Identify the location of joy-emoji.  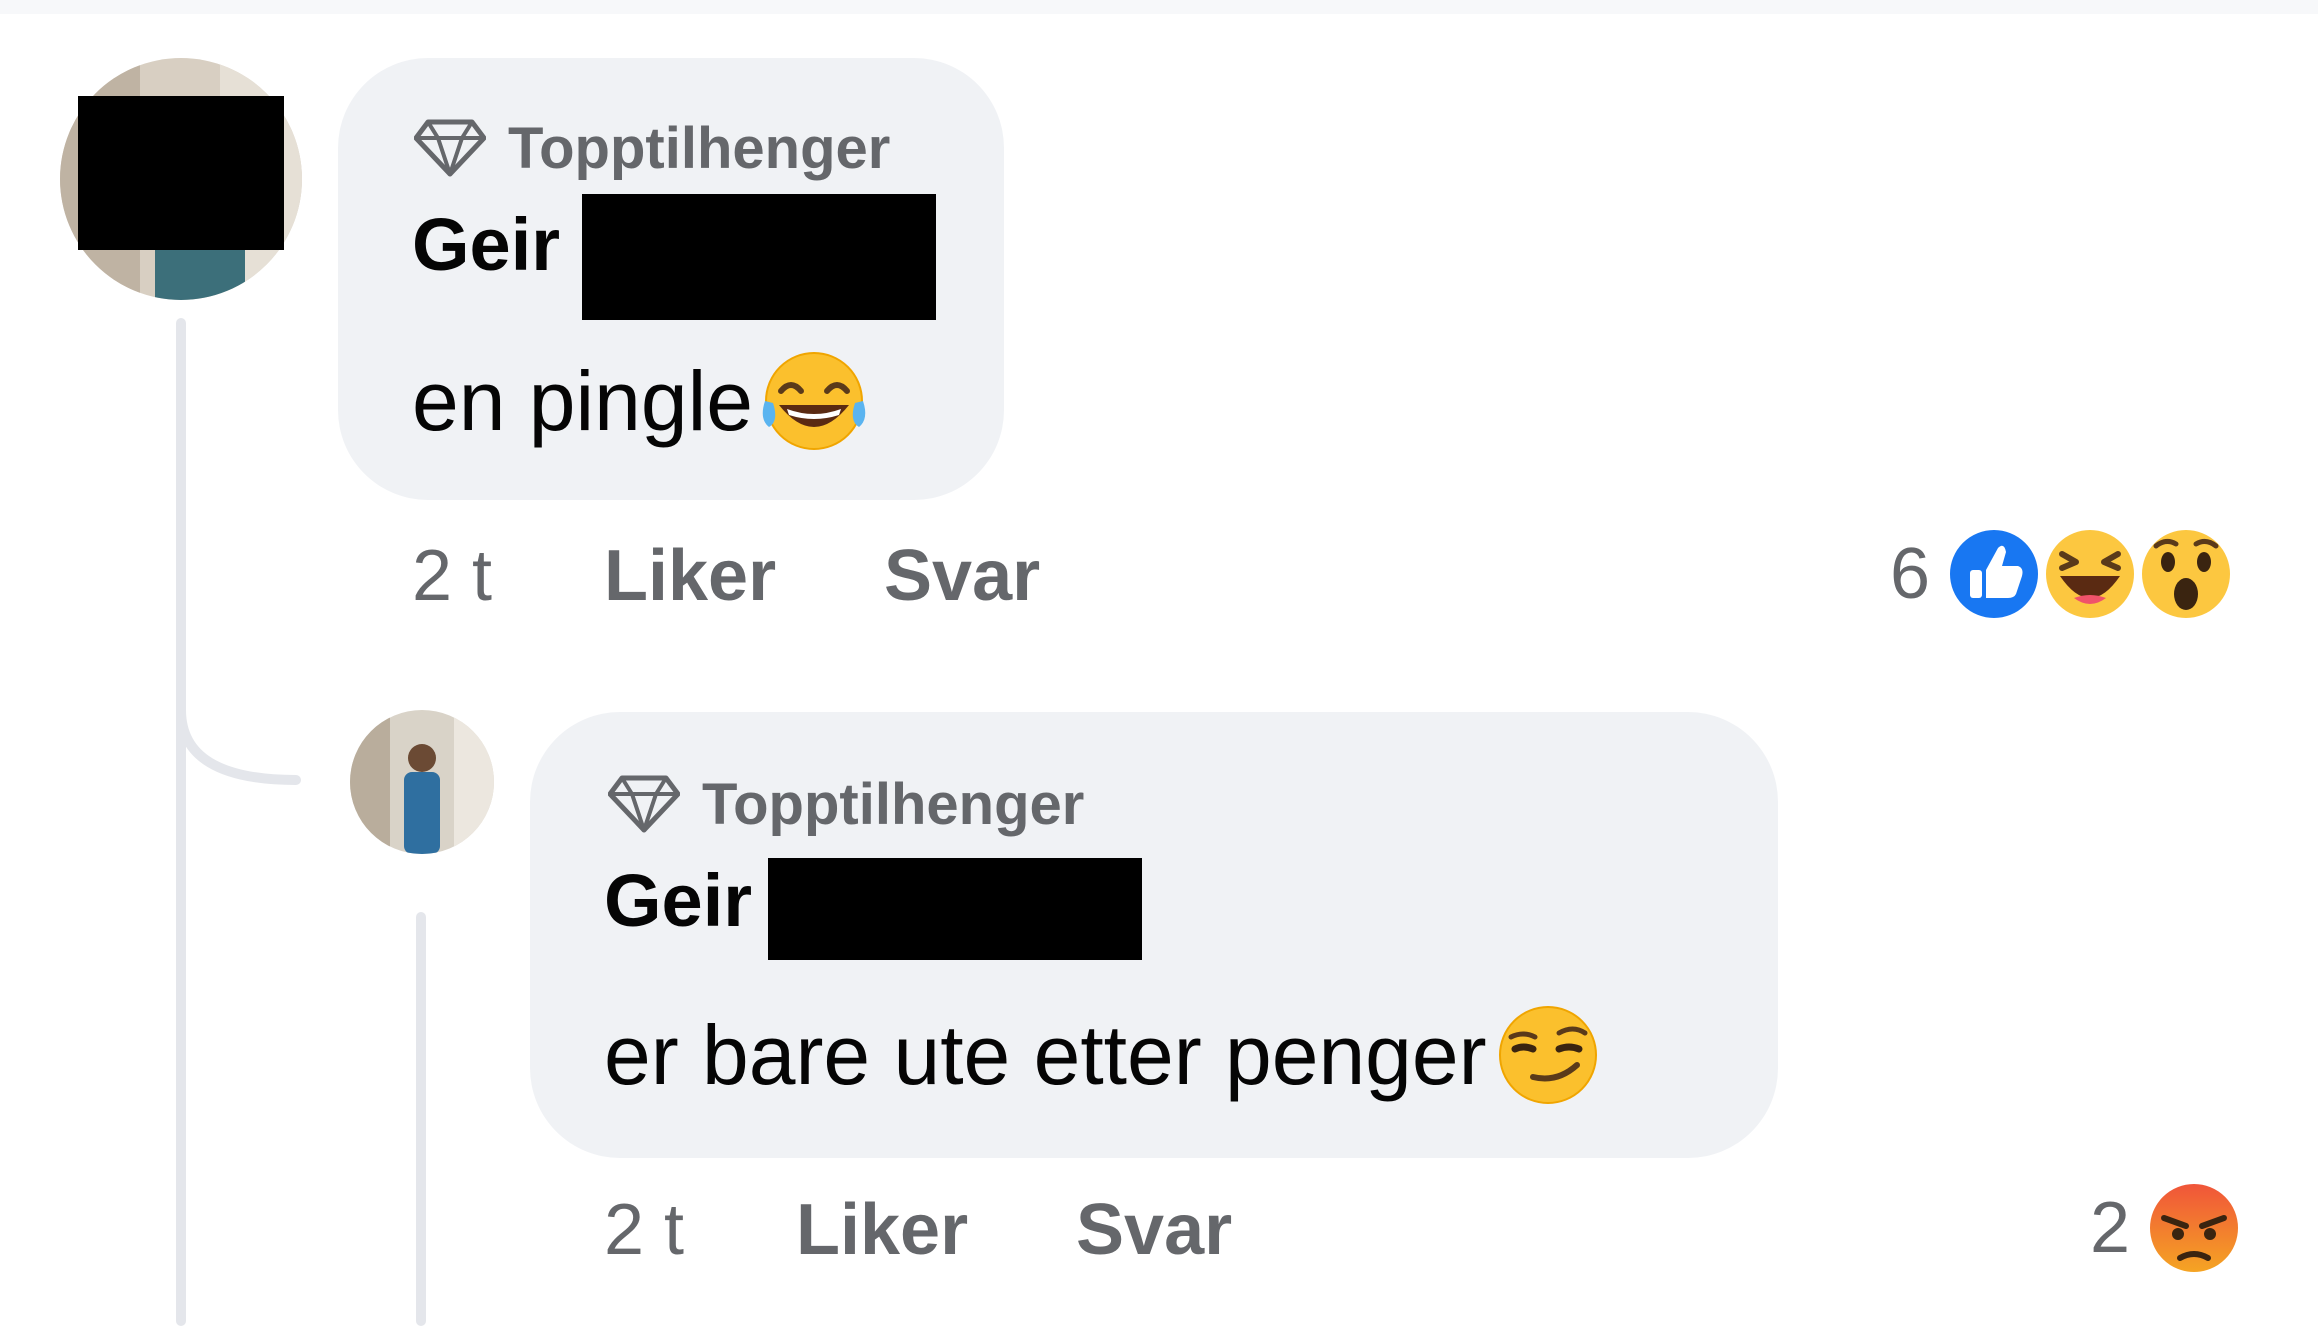
(814, 401).